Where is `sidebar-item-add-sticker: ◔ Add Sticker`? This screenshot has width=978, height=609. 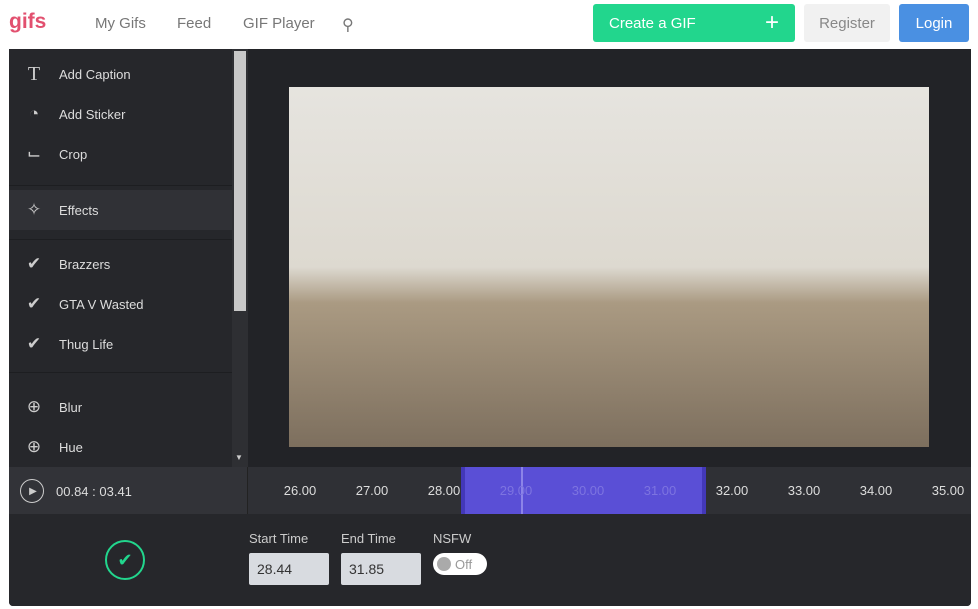
sidebar-item-add-sticker: ◔ Add Sticker is located at coordinates (120, 114).